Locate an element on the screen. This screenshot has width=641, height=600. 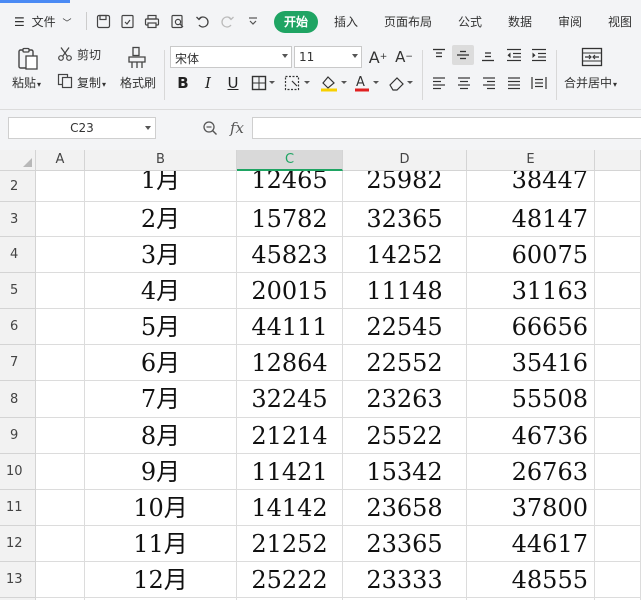
align-middle-icon is located at coordinates (463, 55).